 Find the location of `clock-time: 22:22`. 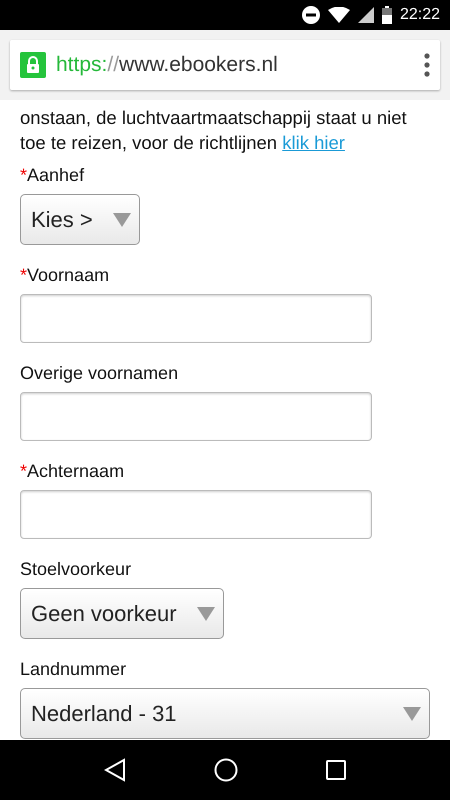

clock-time: 22:22 is located at coordinates (420, 15).